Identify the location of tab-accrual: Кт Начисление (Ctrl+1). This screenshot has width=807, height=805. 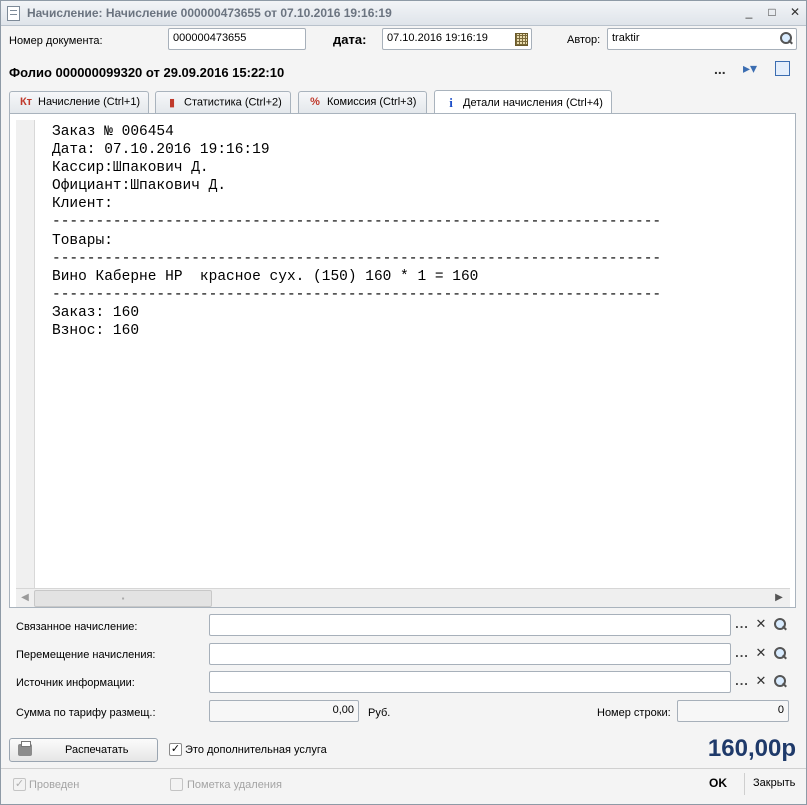
(79, 102).